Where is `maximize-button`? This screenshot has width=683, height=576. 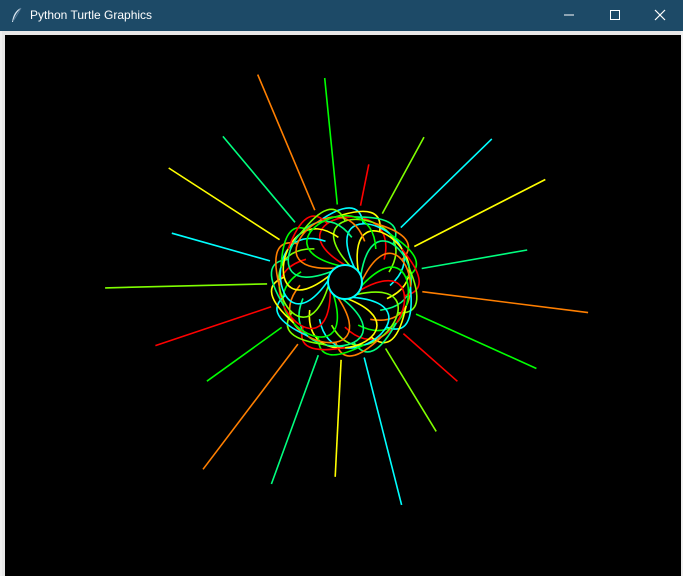 maximize-button is located at coordinates (615, 15).